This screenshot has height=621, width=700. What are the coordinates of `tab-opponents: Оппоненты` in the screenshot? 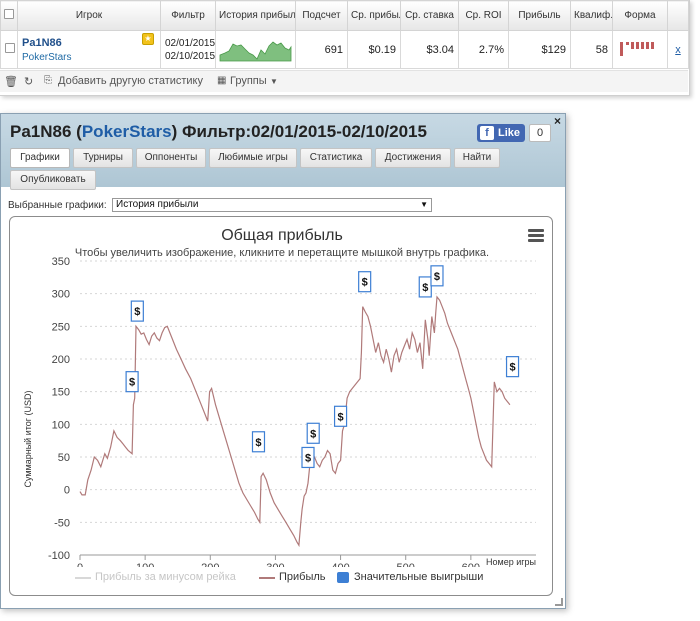 It's located at (171, 158).